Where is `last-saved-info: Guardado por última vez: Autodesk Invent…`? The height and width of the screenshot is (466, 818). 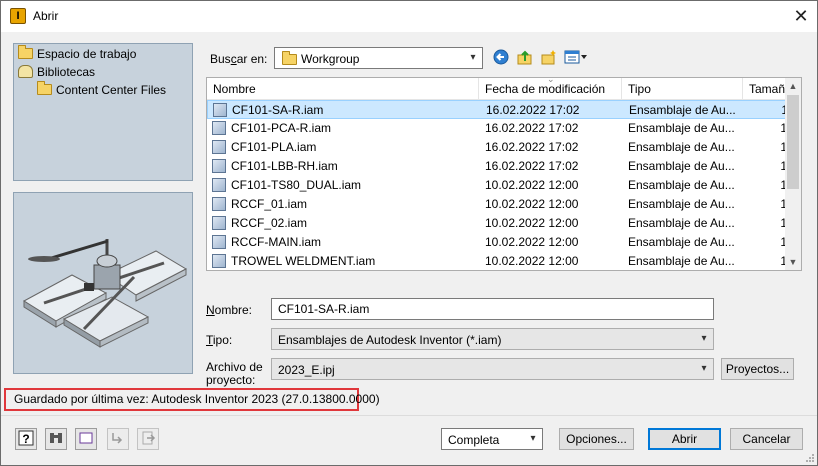 last-saved-info: Guardado por última vez: Autodesk Invent… is located at coordinates (192, 399).